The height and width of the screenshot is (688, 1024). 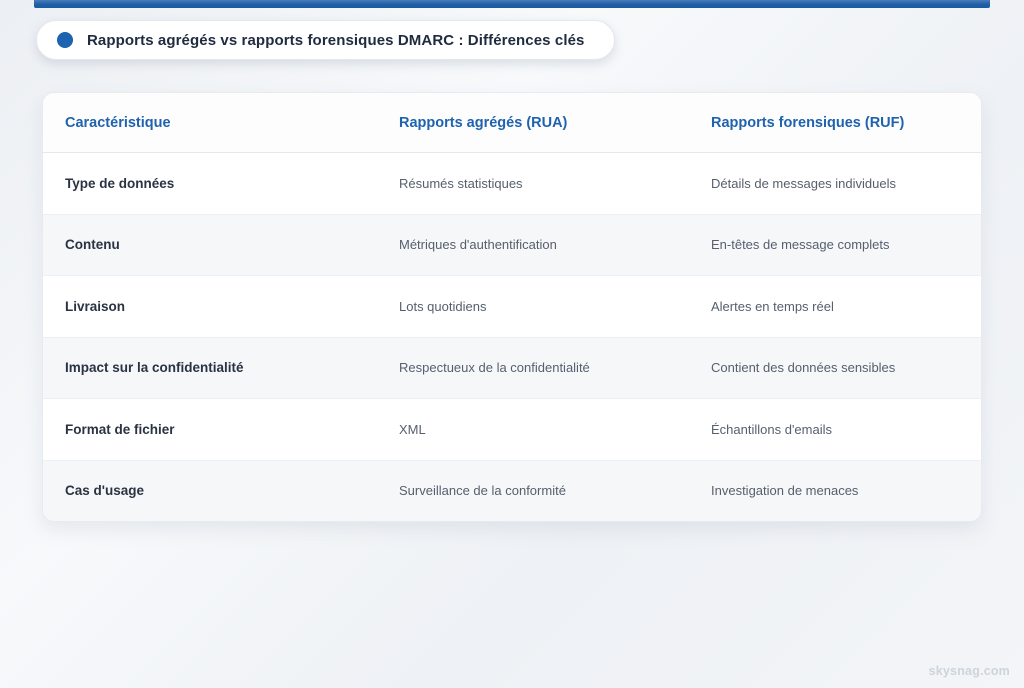 What do you see at coordinates (104, 491) in the screenshot?
I see `row-feature: Cas d'usage` at bounding box center [104, 491].